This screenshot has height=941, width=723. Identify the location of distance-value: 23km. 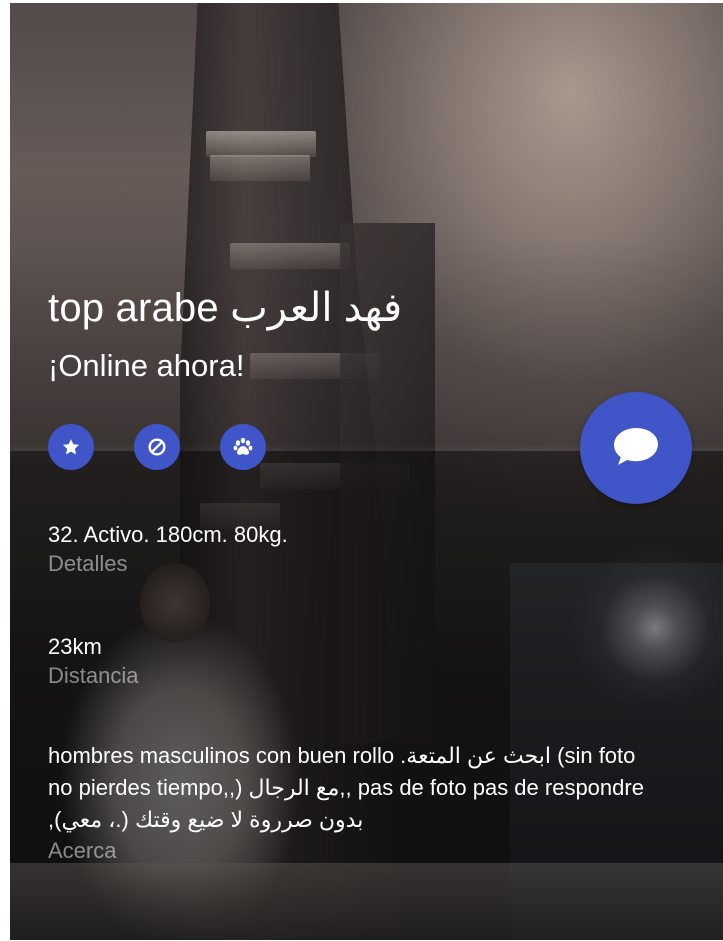
(75, 646).